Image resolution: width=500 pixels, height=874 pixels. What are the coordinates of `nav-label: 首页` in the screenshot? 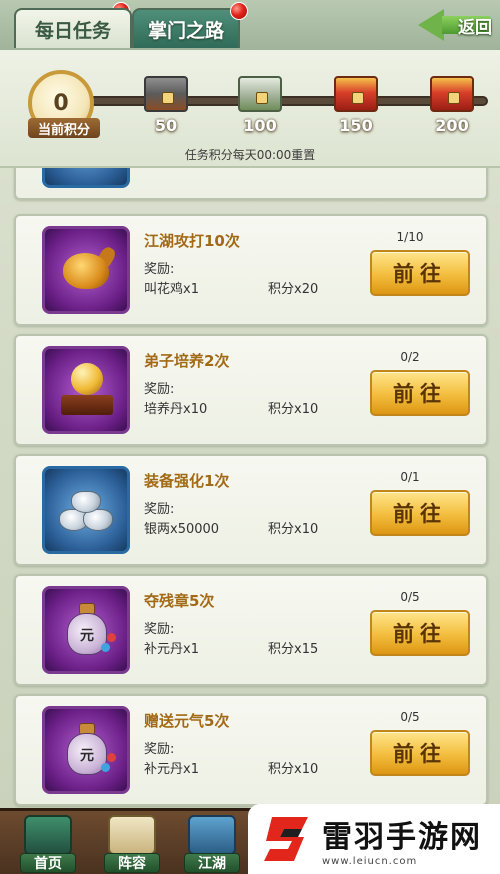 It's located at (48, 863).